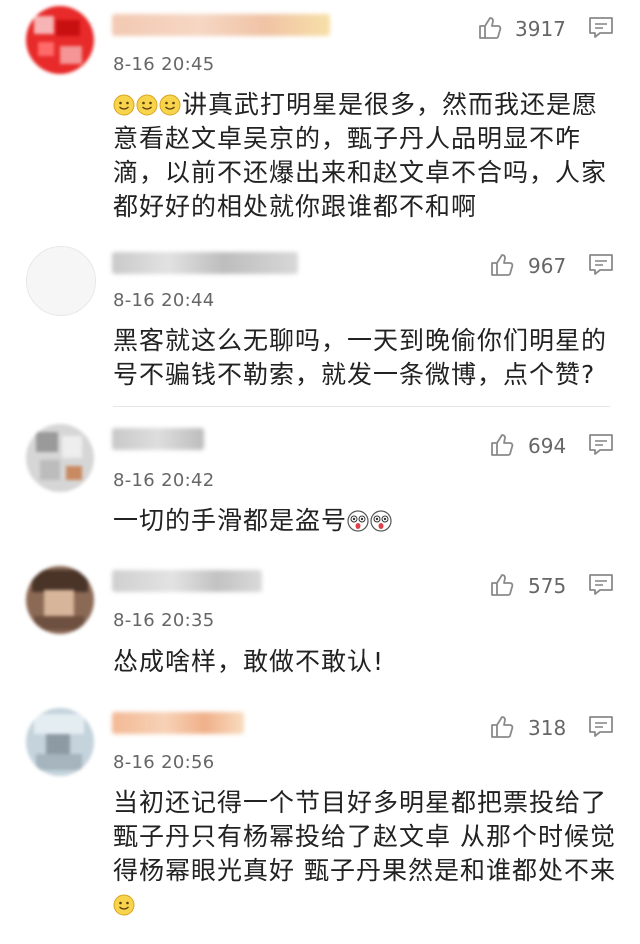 The width and height of the screenshot is (640, 944). Describe the element at coordinates (249, 661) in the screenshot. I see `comment-text-content: 怂成啥样，敢做不敢认!` at that location.